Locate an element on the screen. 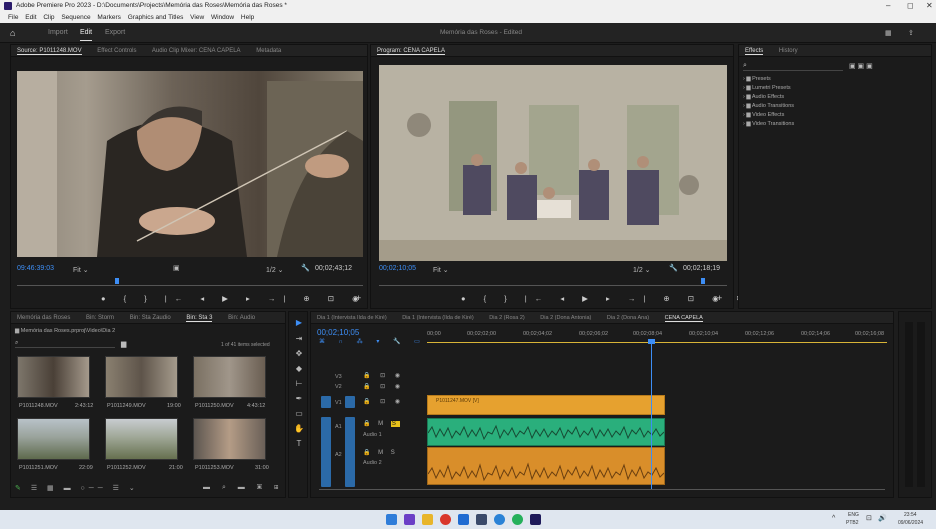 The width and height of the screenshot is (936, 529). maximize-button: ◻ is located at coordinates (910, 6).